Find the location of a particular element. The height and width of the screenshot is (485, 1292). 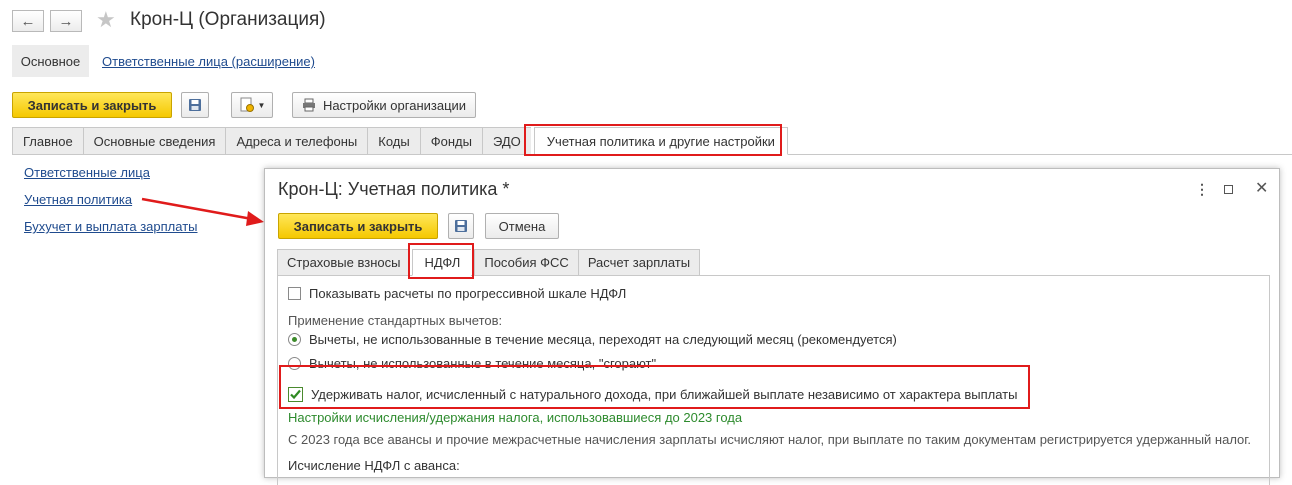

more-menu-icon: ⋮ is located at coordinates (1202, 189).